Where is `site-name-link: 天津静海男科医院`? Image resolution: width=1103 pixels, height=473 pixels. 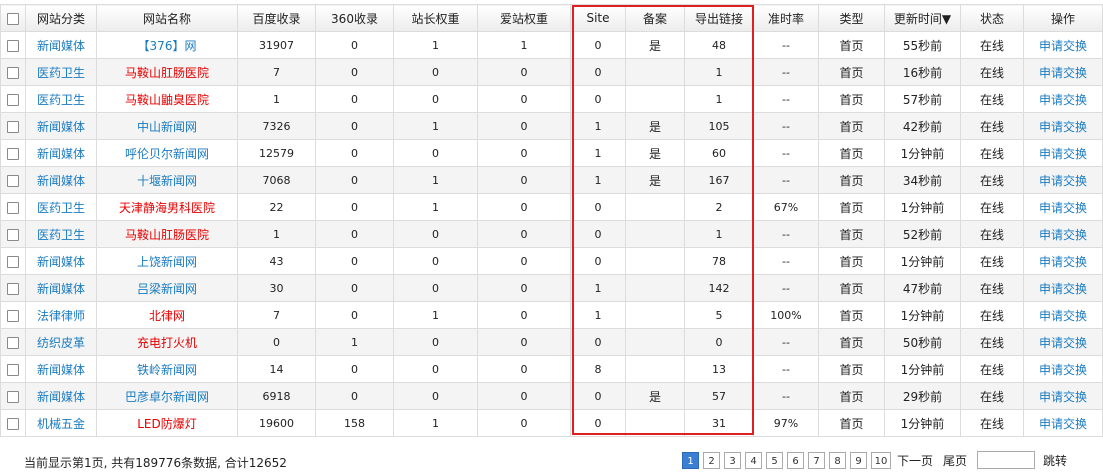 site-name-link: 天津静海男科医院 is located at coordinates (167, 208).